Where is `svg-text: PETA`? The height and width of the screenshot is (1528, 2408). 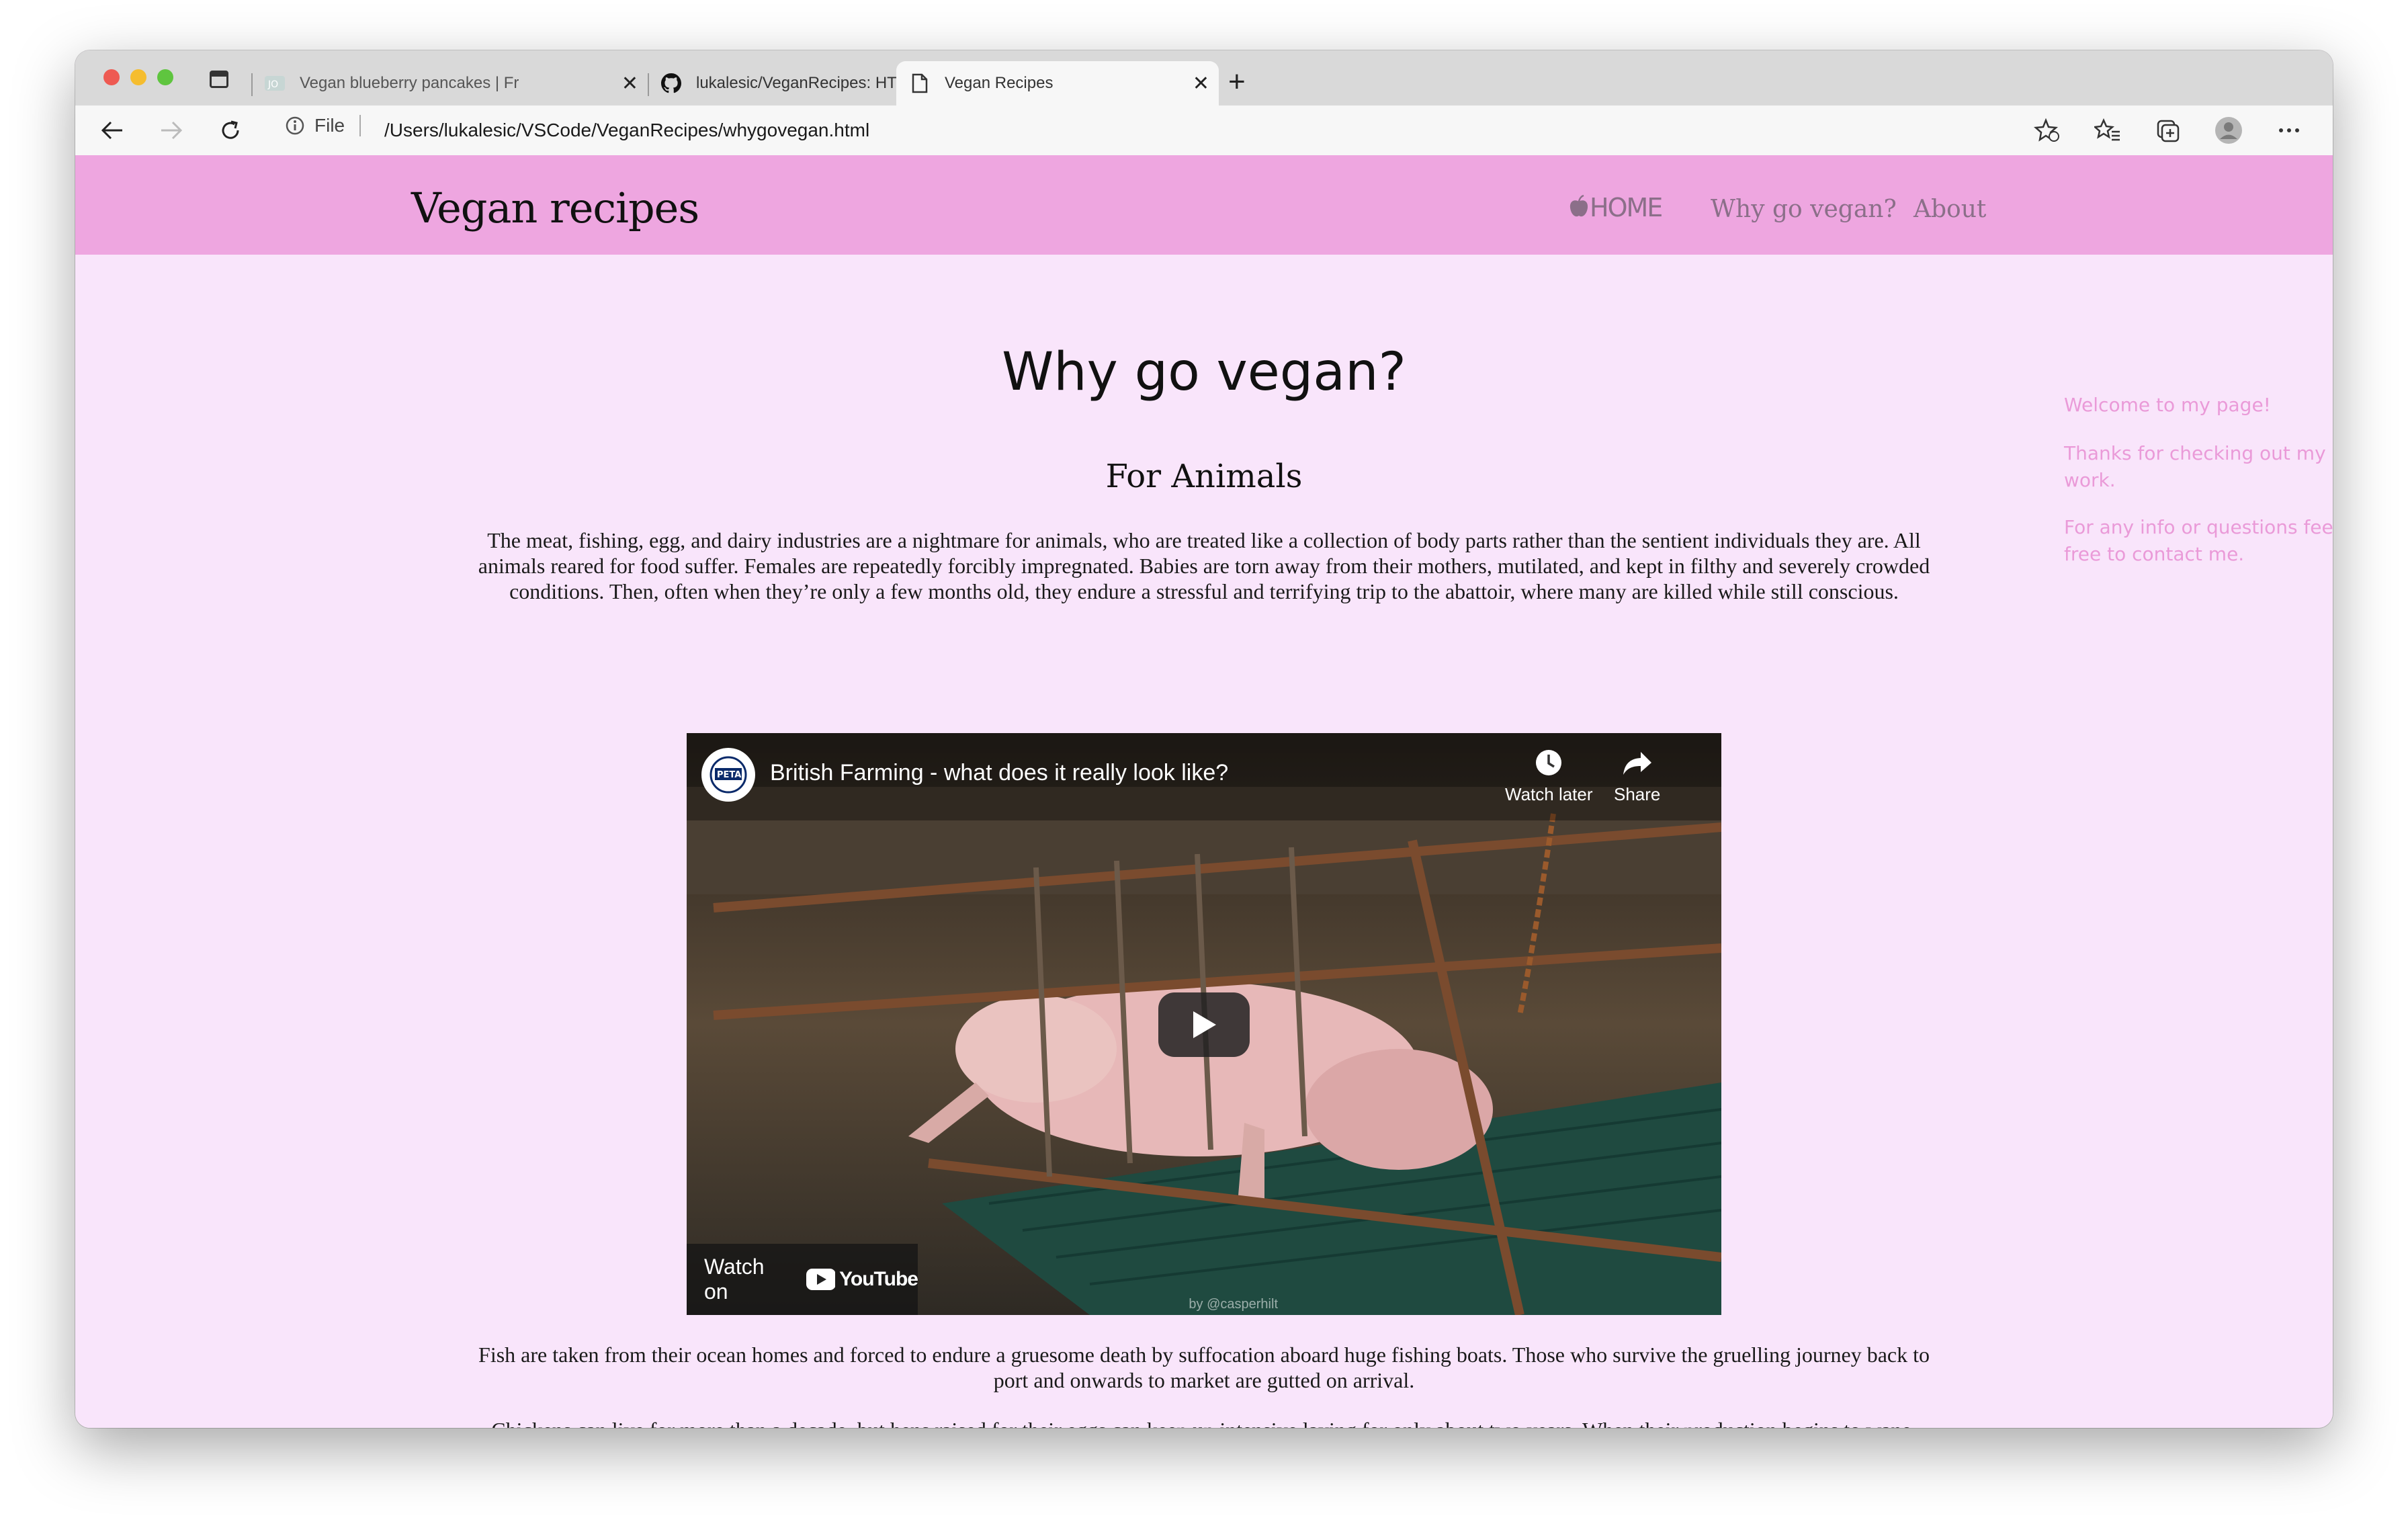
svg-text: PETA is located at coordinates (729, 775).